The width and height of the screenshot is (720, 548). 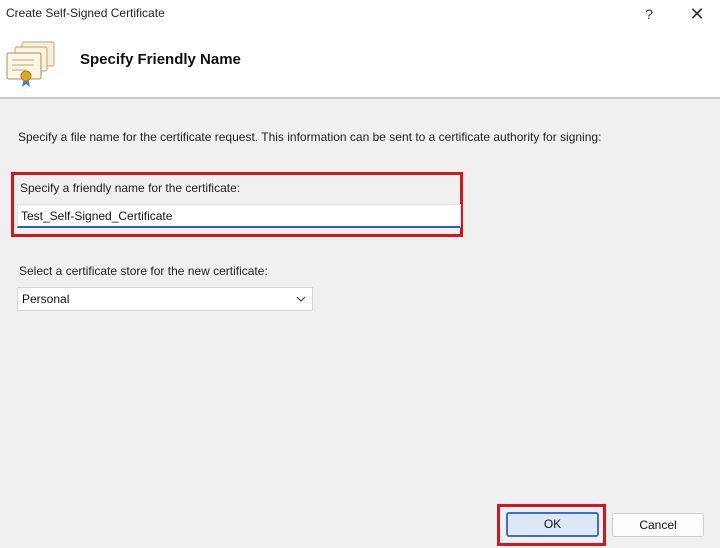 I want to click on chevron-down-icon, so click(x=301, y=299).